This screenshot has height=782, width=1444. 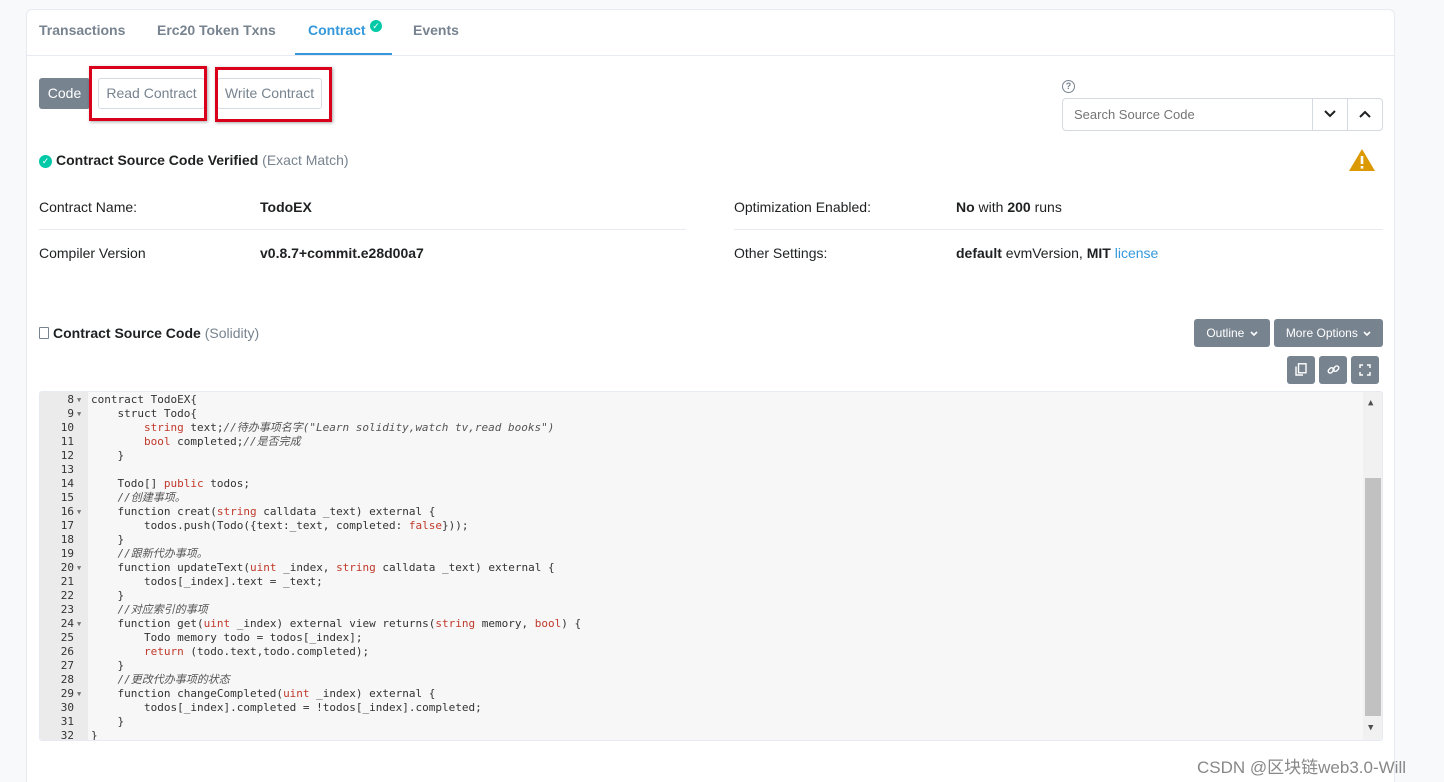 I want to click on code-button: Code, so click(x=64, y=93).